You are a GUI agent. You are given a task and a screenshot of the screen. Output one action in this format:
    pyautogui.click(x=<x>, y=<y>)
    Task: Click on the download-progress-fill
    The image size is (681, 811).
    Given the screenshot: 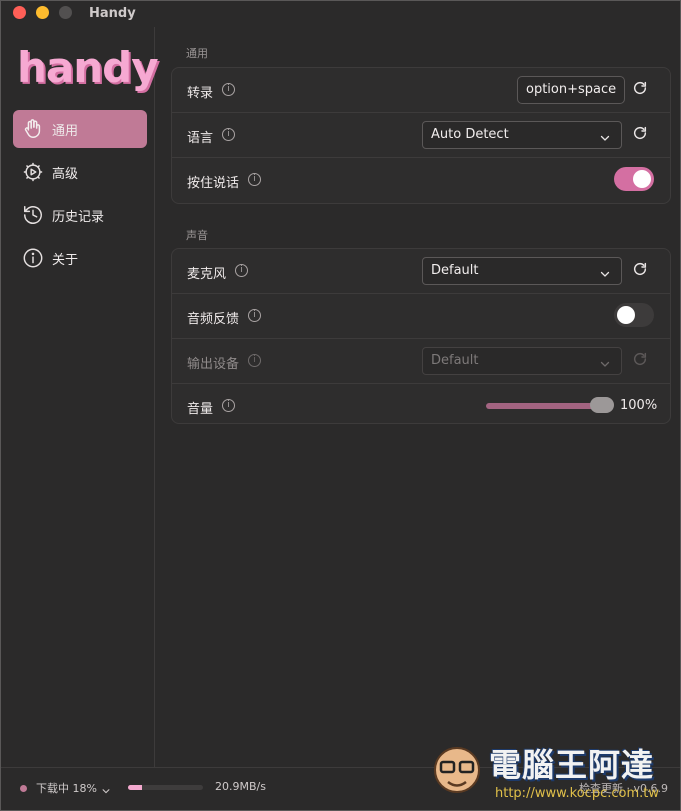 What is the action you would take?
    pyautogui.click(x=135, y=787)
    